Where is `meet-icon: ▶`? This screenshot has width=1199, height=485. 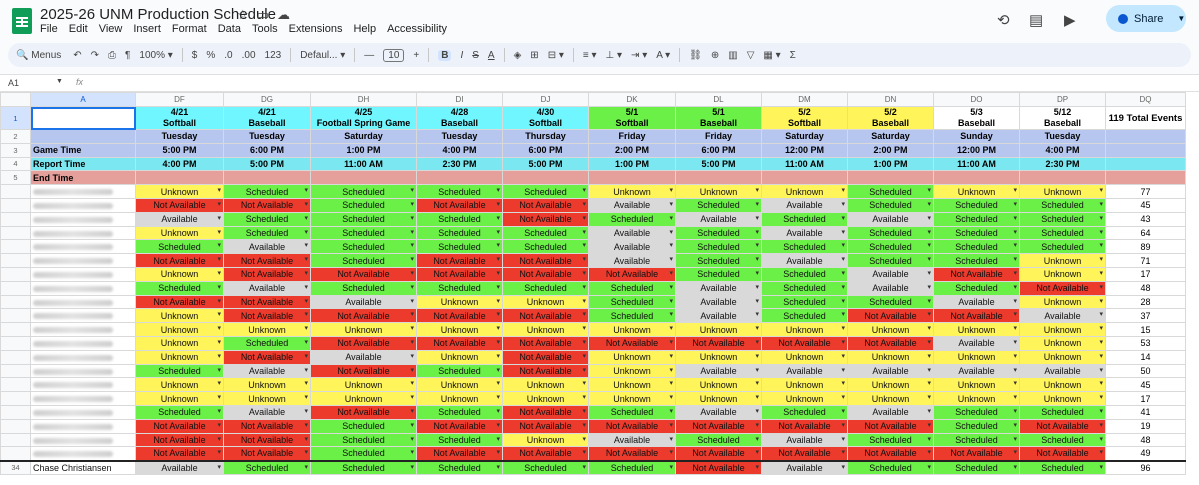 meet-icon: ▶ is located at coordinates (1070, 20).